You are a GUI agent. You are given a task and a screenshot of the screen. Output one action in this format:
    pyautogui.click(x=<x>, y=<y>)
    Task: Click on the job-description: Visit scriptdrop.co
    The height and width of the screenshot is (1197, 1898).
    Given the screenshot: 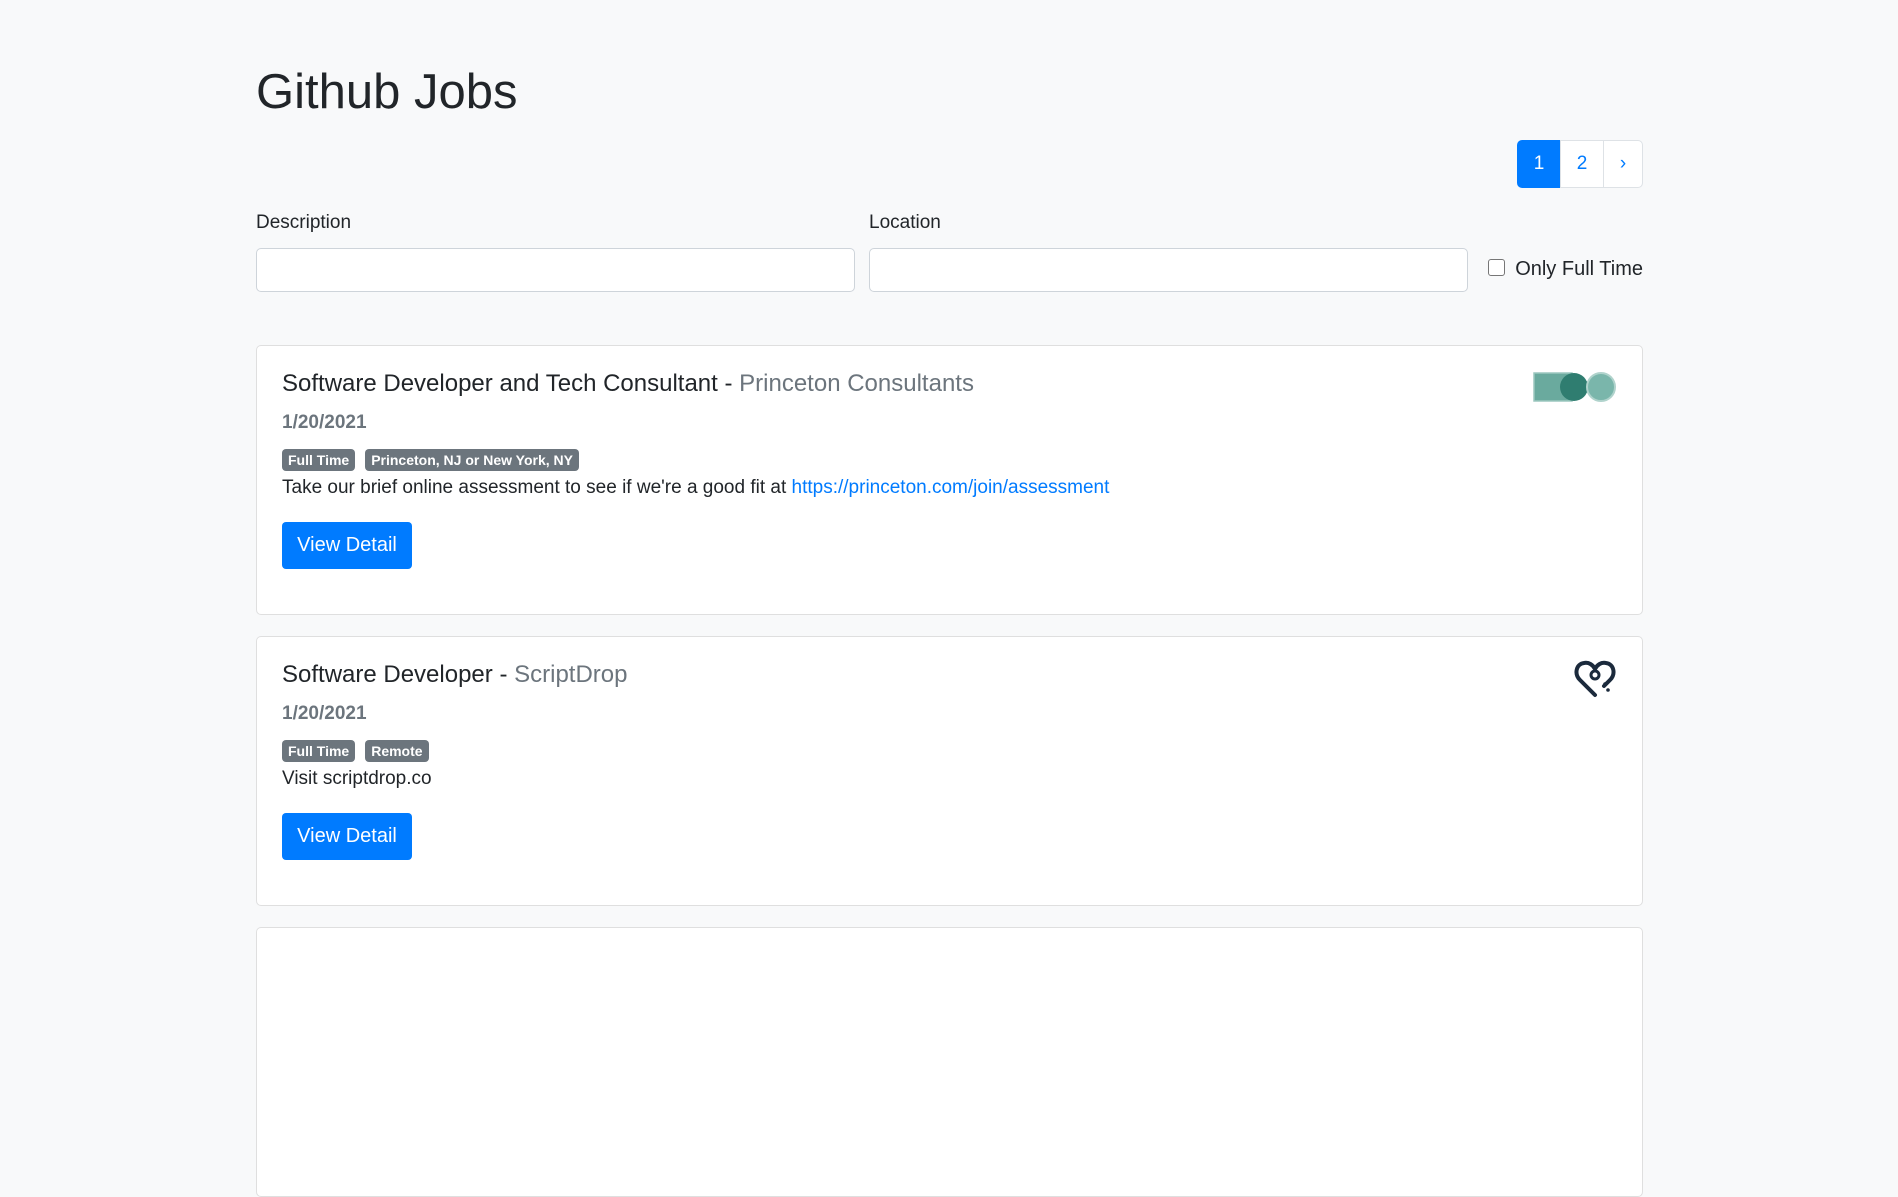 What is the action you would take?
    pyautogui.click(x=357, y=778)
    